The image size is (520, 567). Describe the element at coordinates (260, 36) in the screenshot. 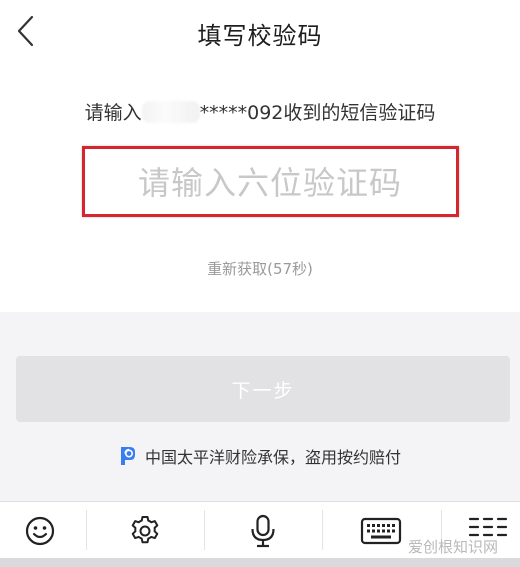

I see `page-title: 填写校验码` at that location.